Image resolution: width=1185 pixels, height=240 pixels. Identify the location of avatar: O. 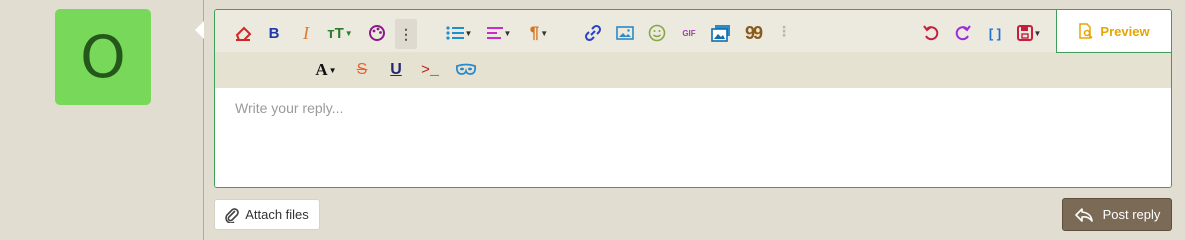
(103, 57).